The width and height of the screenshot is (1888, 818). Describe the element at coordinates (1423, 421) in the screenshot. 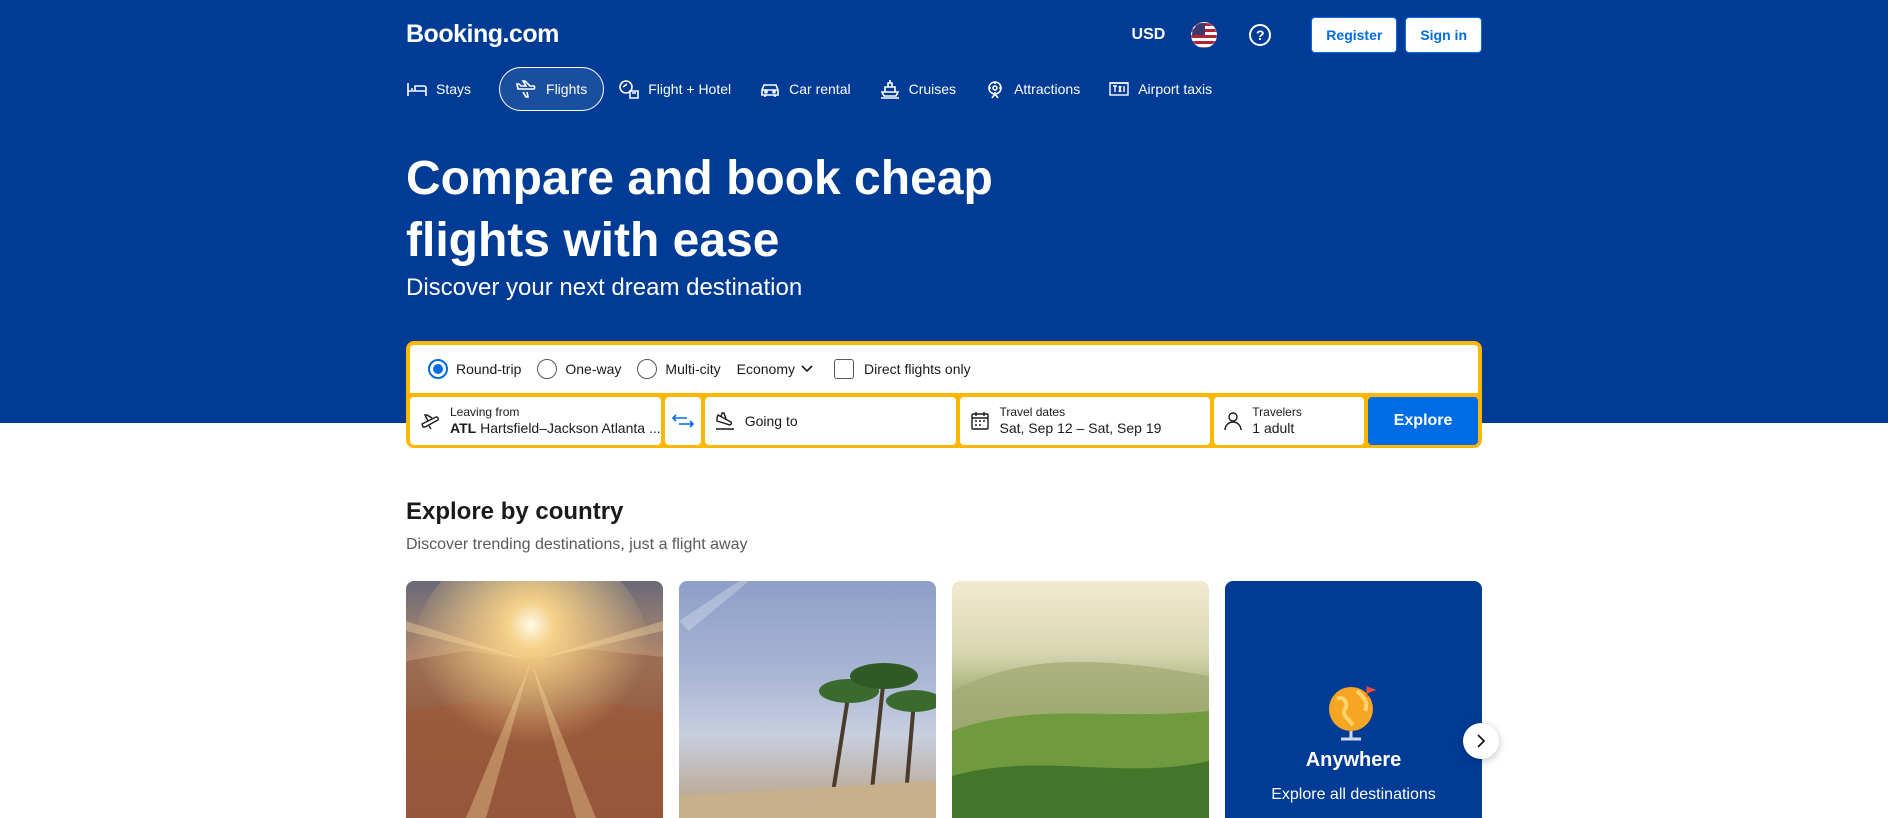

I see `explore-button: Explore` at that location.